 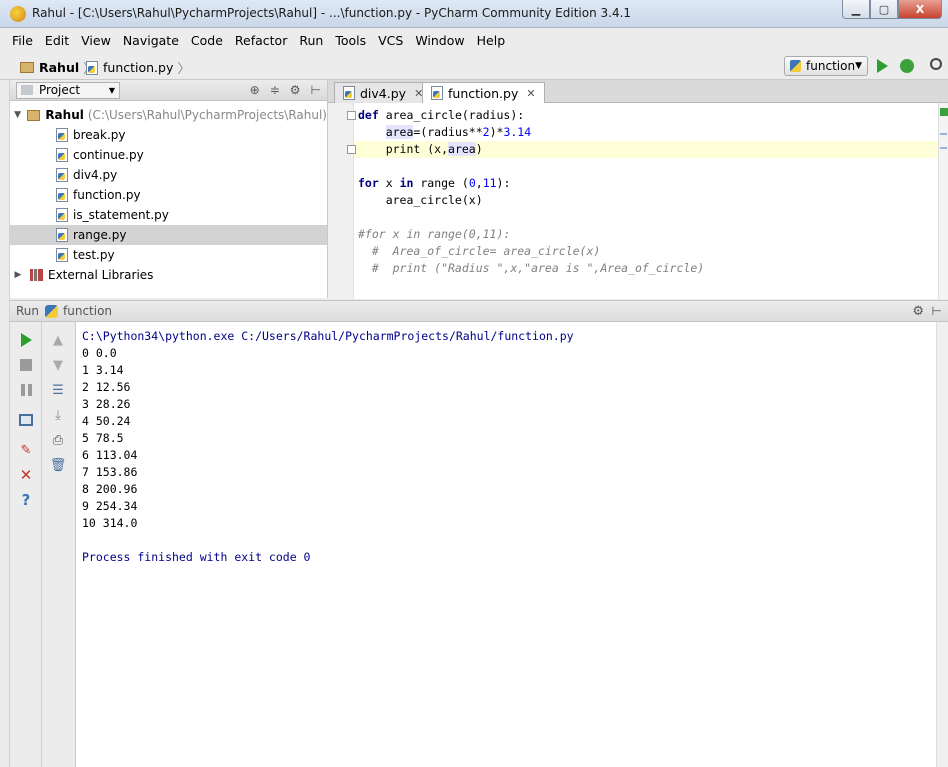 What do you see at coordinates (483, 92) in the screenshot?
I see `tab-function: function.py ✕` at bounding box center [483, 92].